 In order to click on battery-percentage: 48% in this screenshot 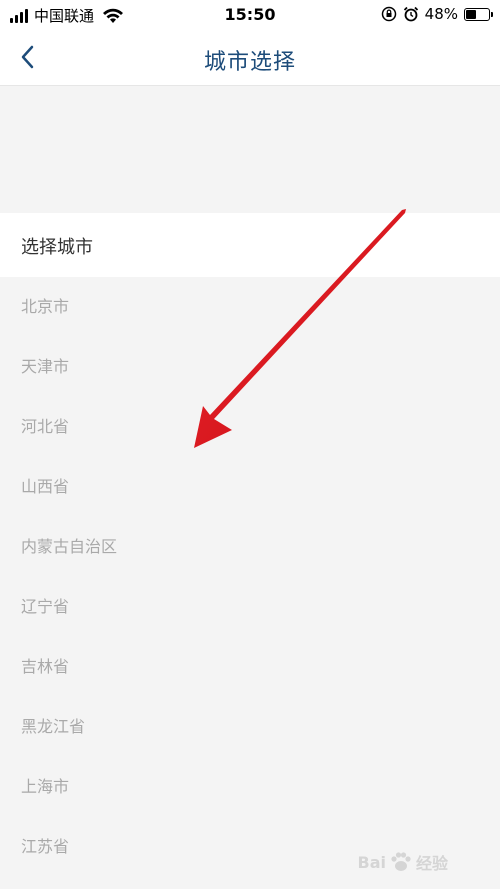, I will do `click(441, 14)`.